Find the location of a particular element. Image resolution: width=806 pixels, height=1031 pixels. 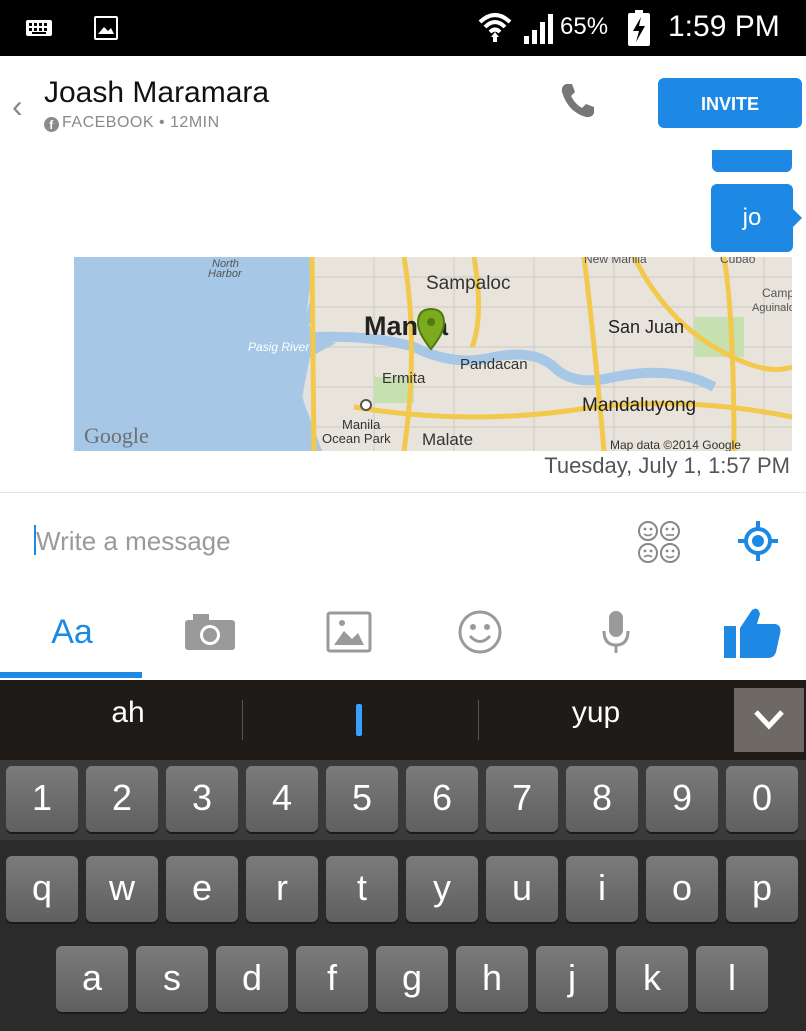

wifi-icon is located at coordinates (495, 27).